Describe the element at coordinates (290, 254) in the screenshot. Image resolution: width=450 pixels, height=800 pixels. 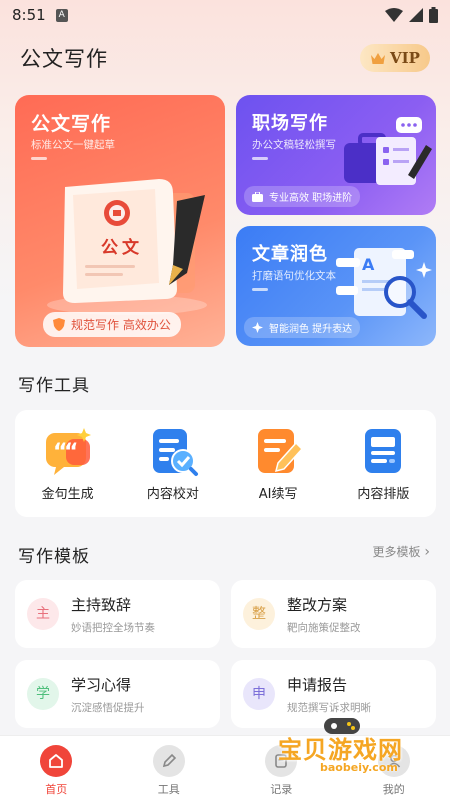
I see `card-title: 文章润色` at that location.